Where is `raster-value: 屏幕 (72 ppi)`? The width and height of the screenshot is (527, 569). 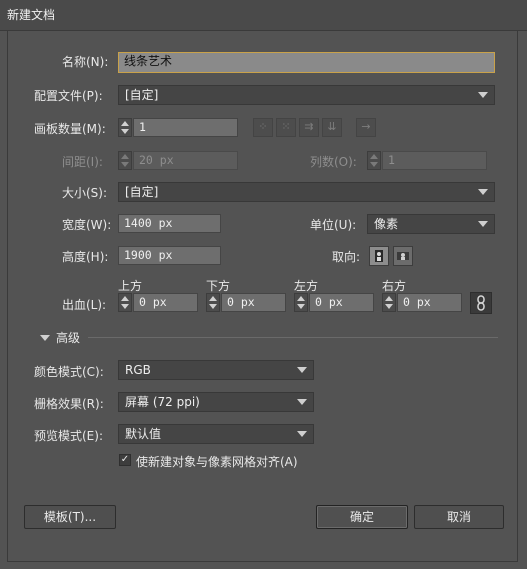 raster-value: 屏幕 (72 ppi) is located at coordinates (162, 402).